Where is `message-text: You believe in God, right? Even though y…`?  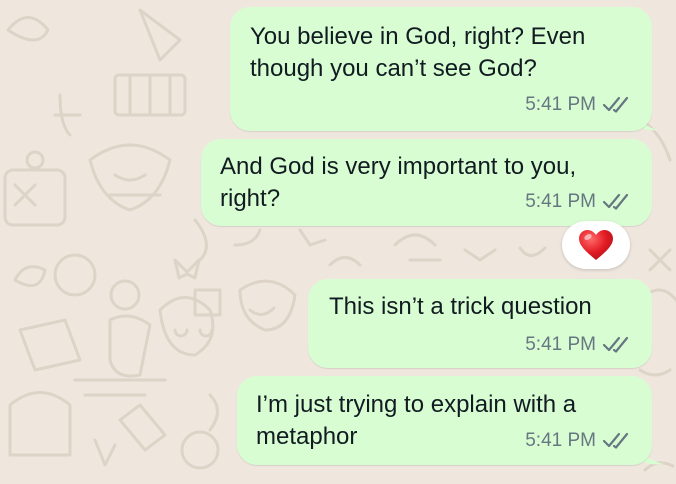 message-text: You believe in God, right? Even though y… is located at coordinates (417, 53).